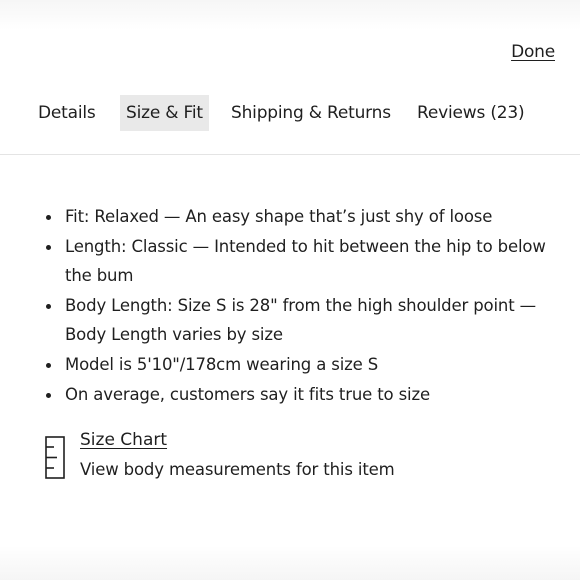 The height and width of the screenshot is (580, 580). I want to click on tab-details: Details, so click(67, 113).